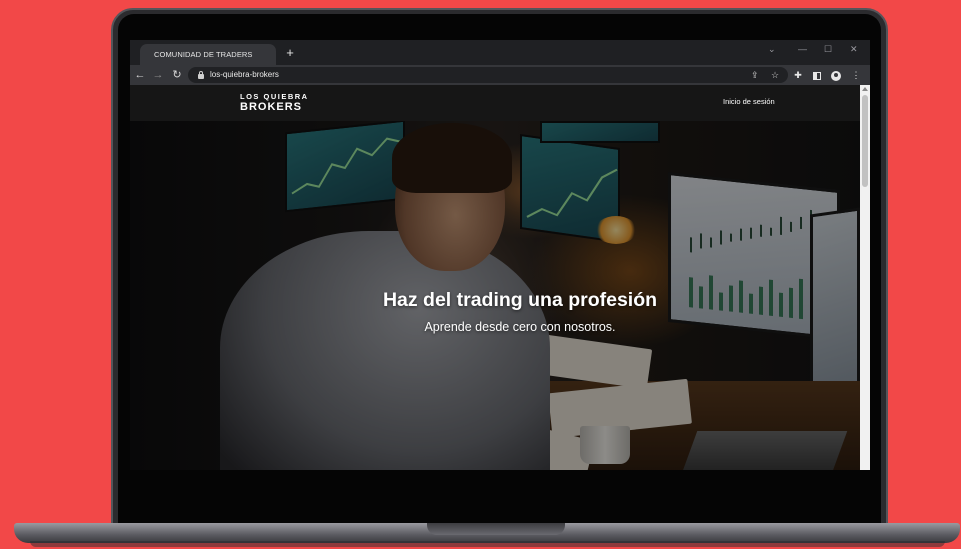  Describe the element at coordinates (865, 89) in the screenshot. I see `scroll-up-icon` at that location.